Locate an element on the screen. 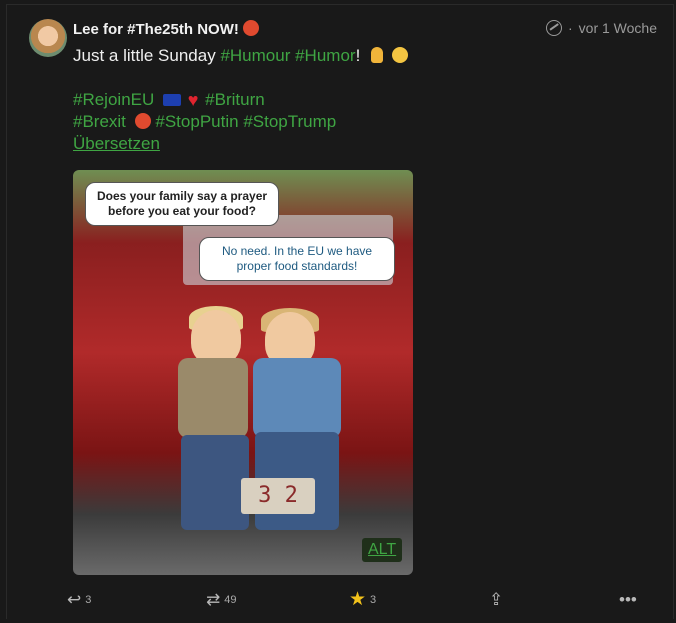  content-line-2: #RejoinEU ♥ #Briturn is located at coordinates (240, 100).